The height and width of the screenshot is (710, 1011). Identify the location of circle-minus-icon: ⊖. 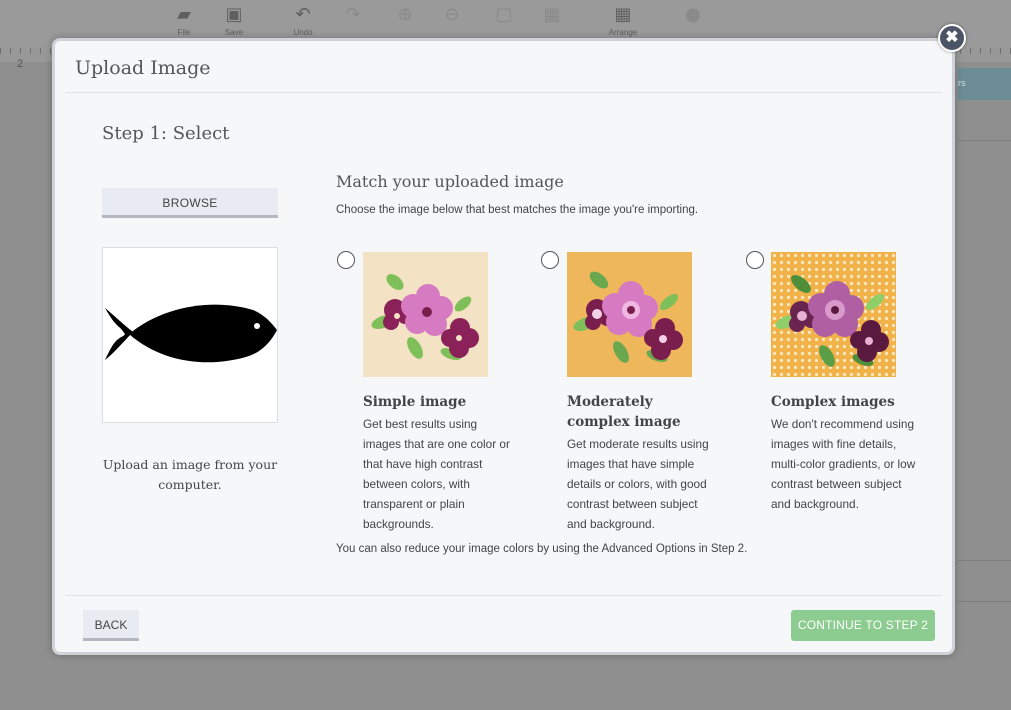
(452, 14).